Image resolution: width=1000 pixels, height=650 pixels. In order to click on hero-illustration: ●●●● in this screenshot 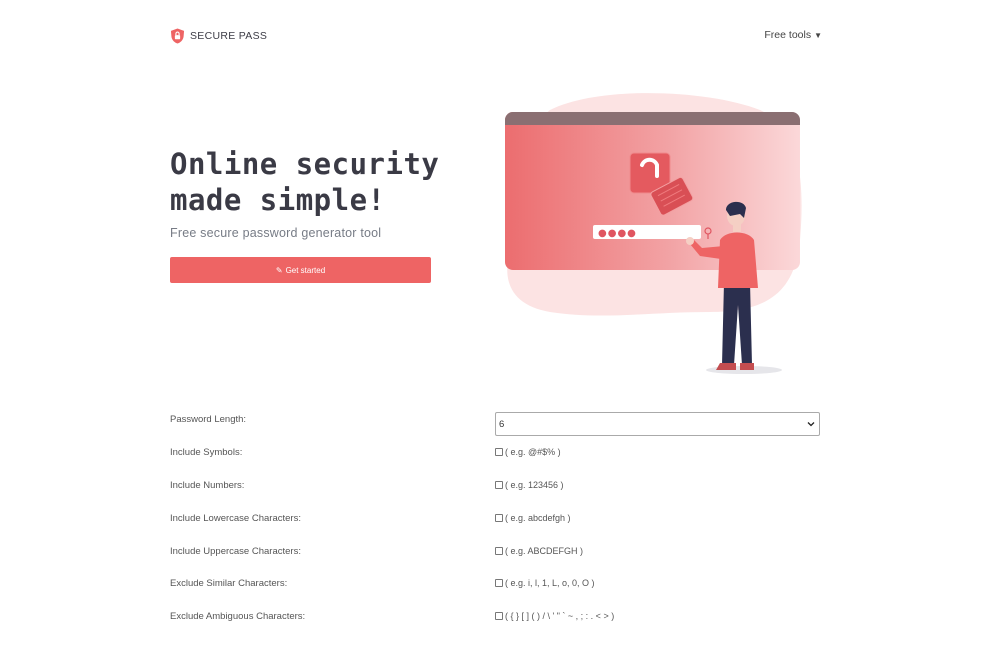, I will do `click(653, 233)`.